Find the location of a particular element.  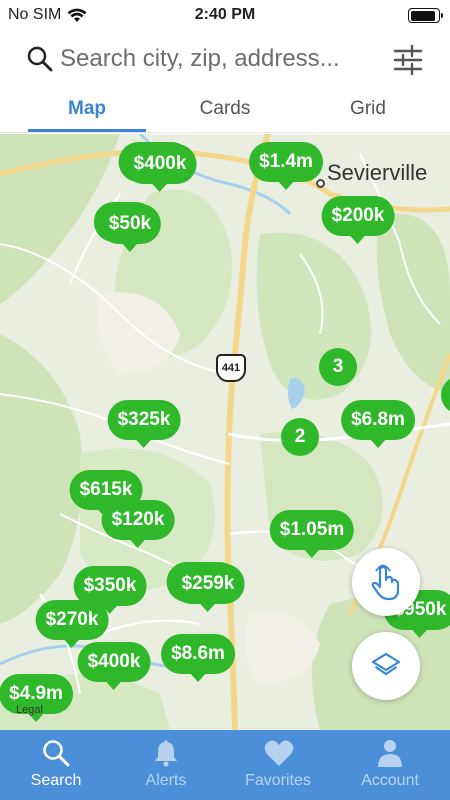

tab-map: Map is located at coordinates (87, 109).